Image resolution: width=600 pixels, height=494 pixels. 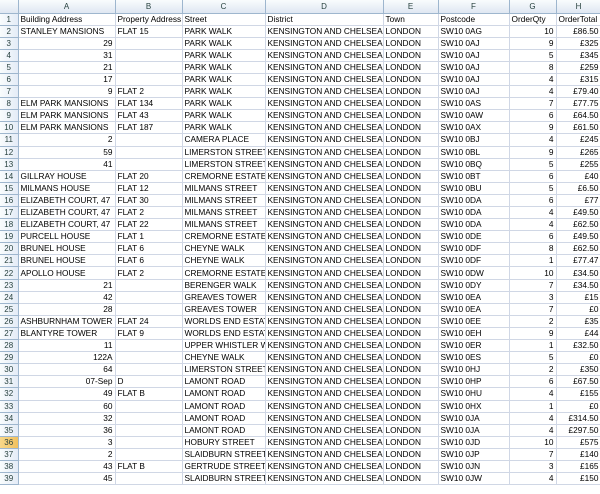 What do you see at coordinates (67, 382) in the screenshot?
I see `cell: 07-Sep` at bounding box center [67, 382].